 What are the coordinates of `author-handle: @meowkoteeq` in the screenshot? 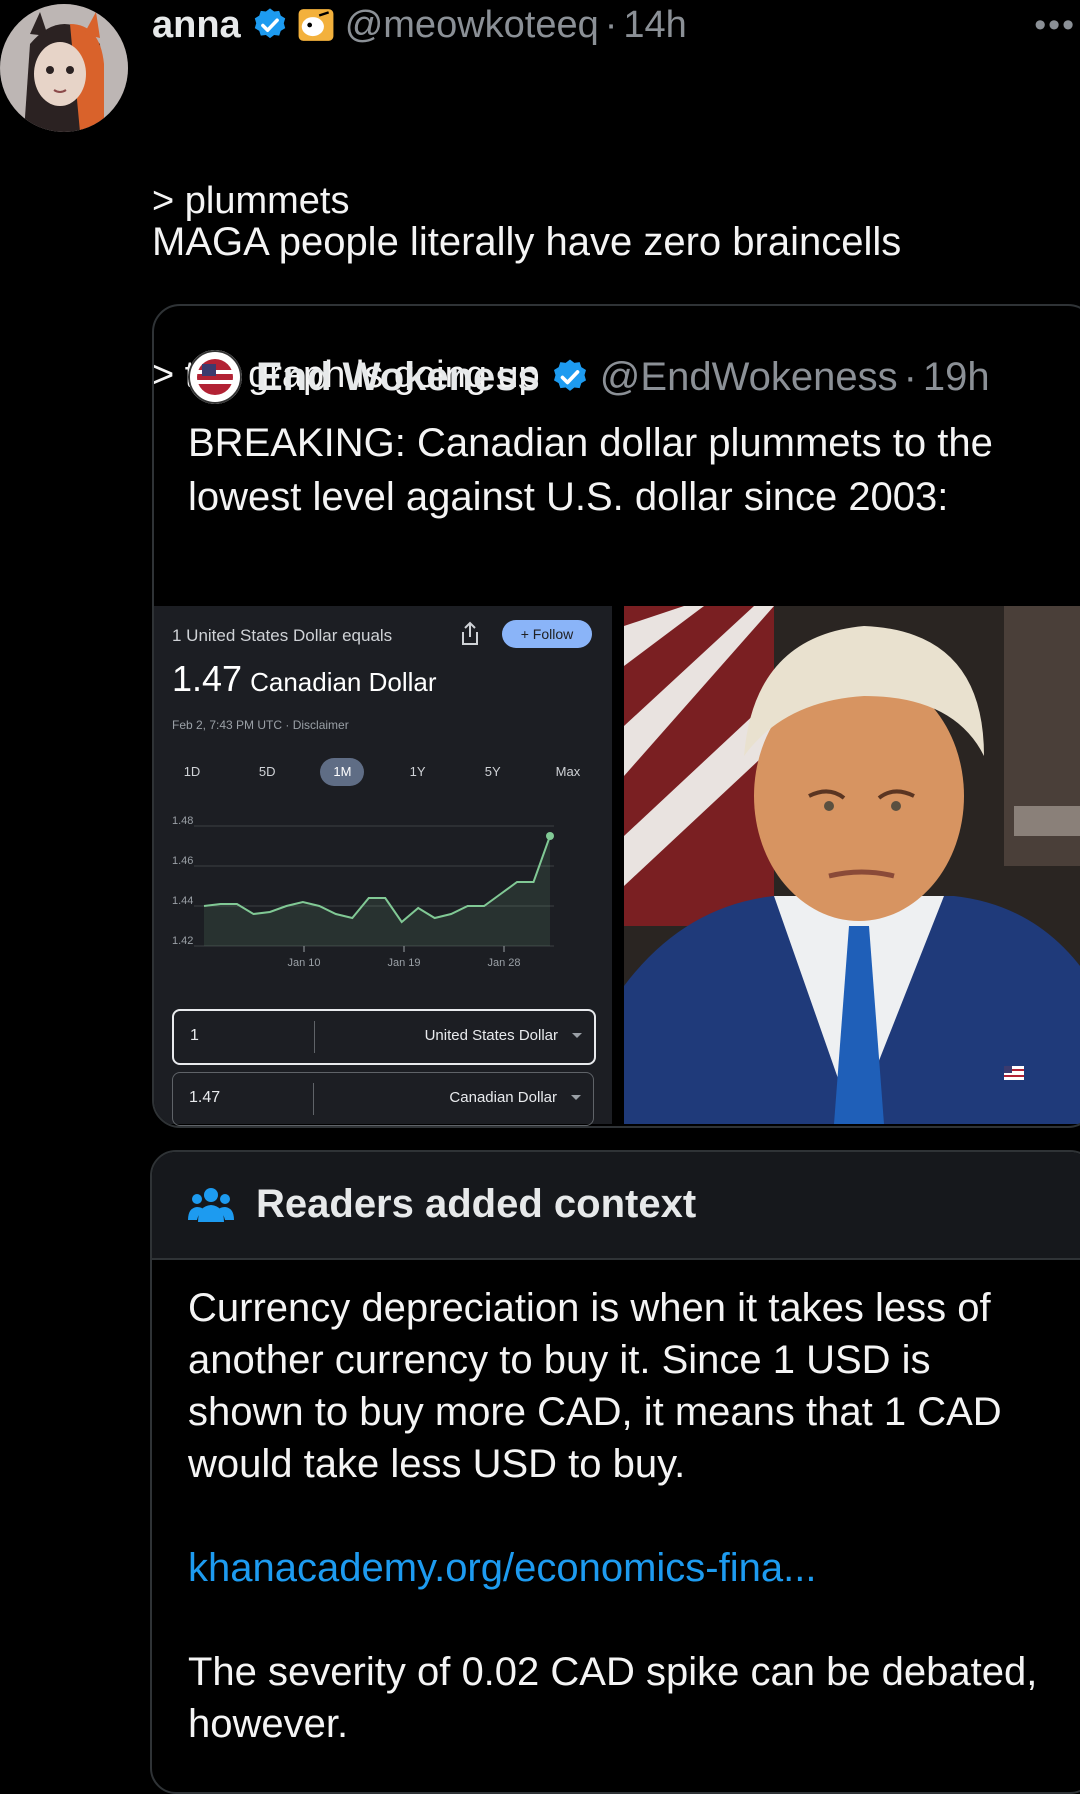 It's located at (472, 25).